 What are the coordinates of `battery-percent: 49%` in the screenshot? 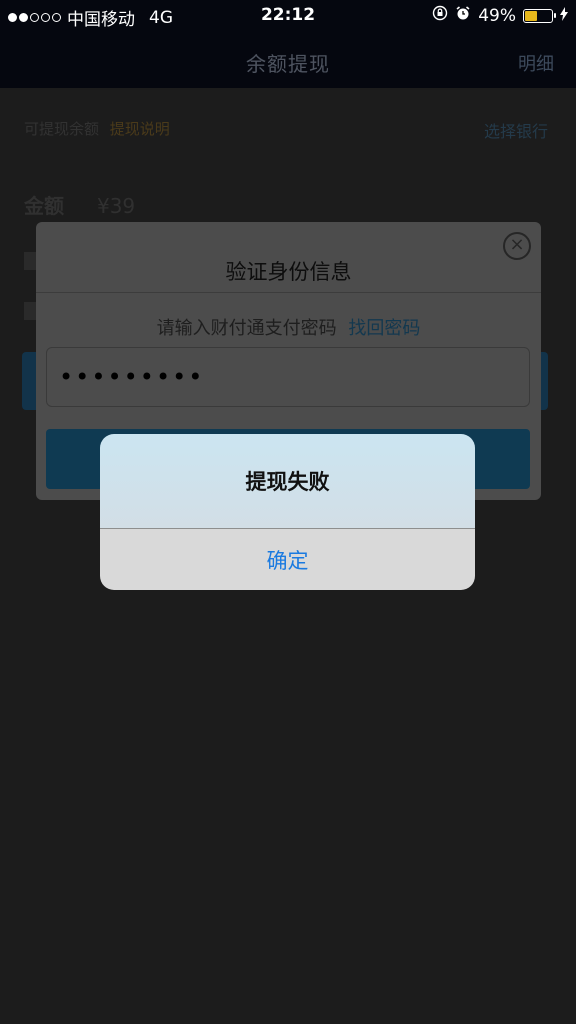 It's located at (497, 15).